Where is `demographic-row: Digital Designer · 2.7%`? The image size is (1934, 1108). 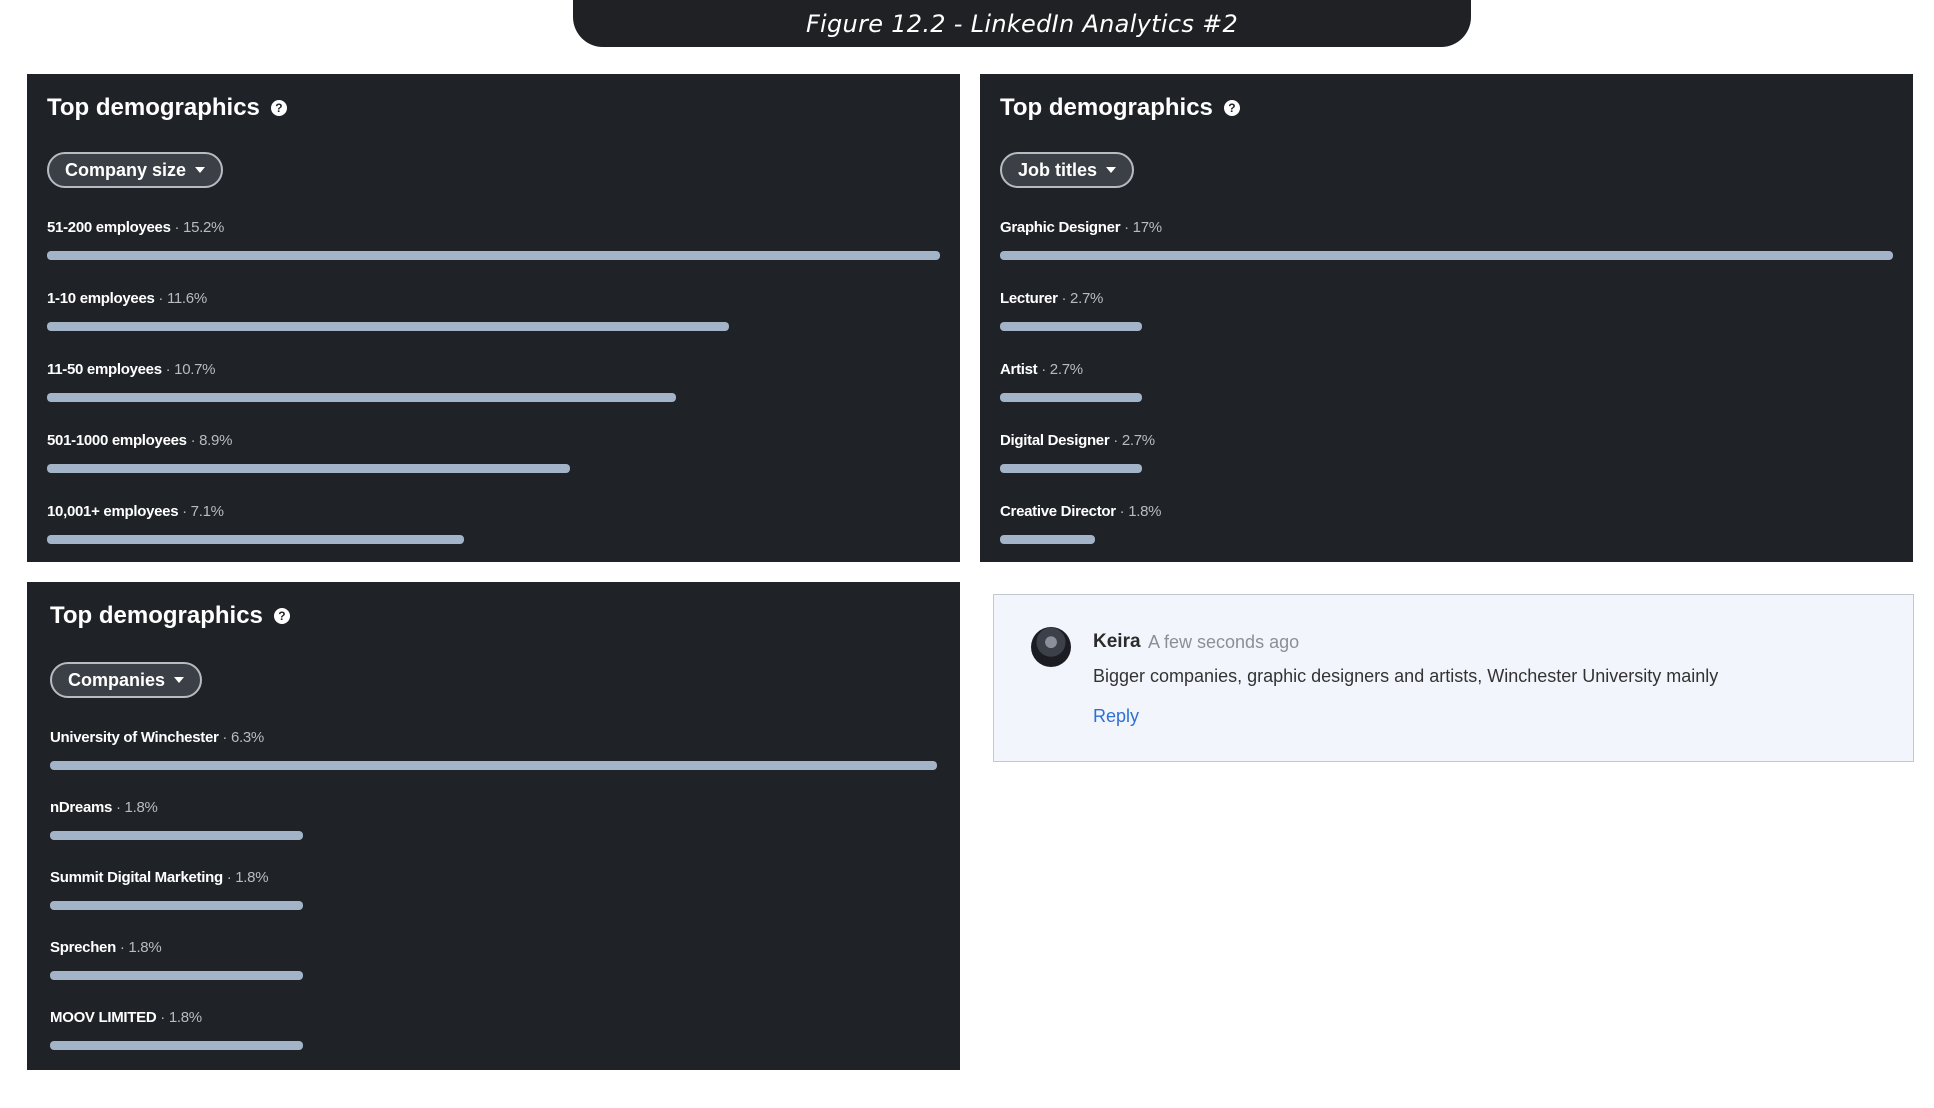 demographic-row: Digital Designer · 2.7% is located at coordinates (1446, 452).